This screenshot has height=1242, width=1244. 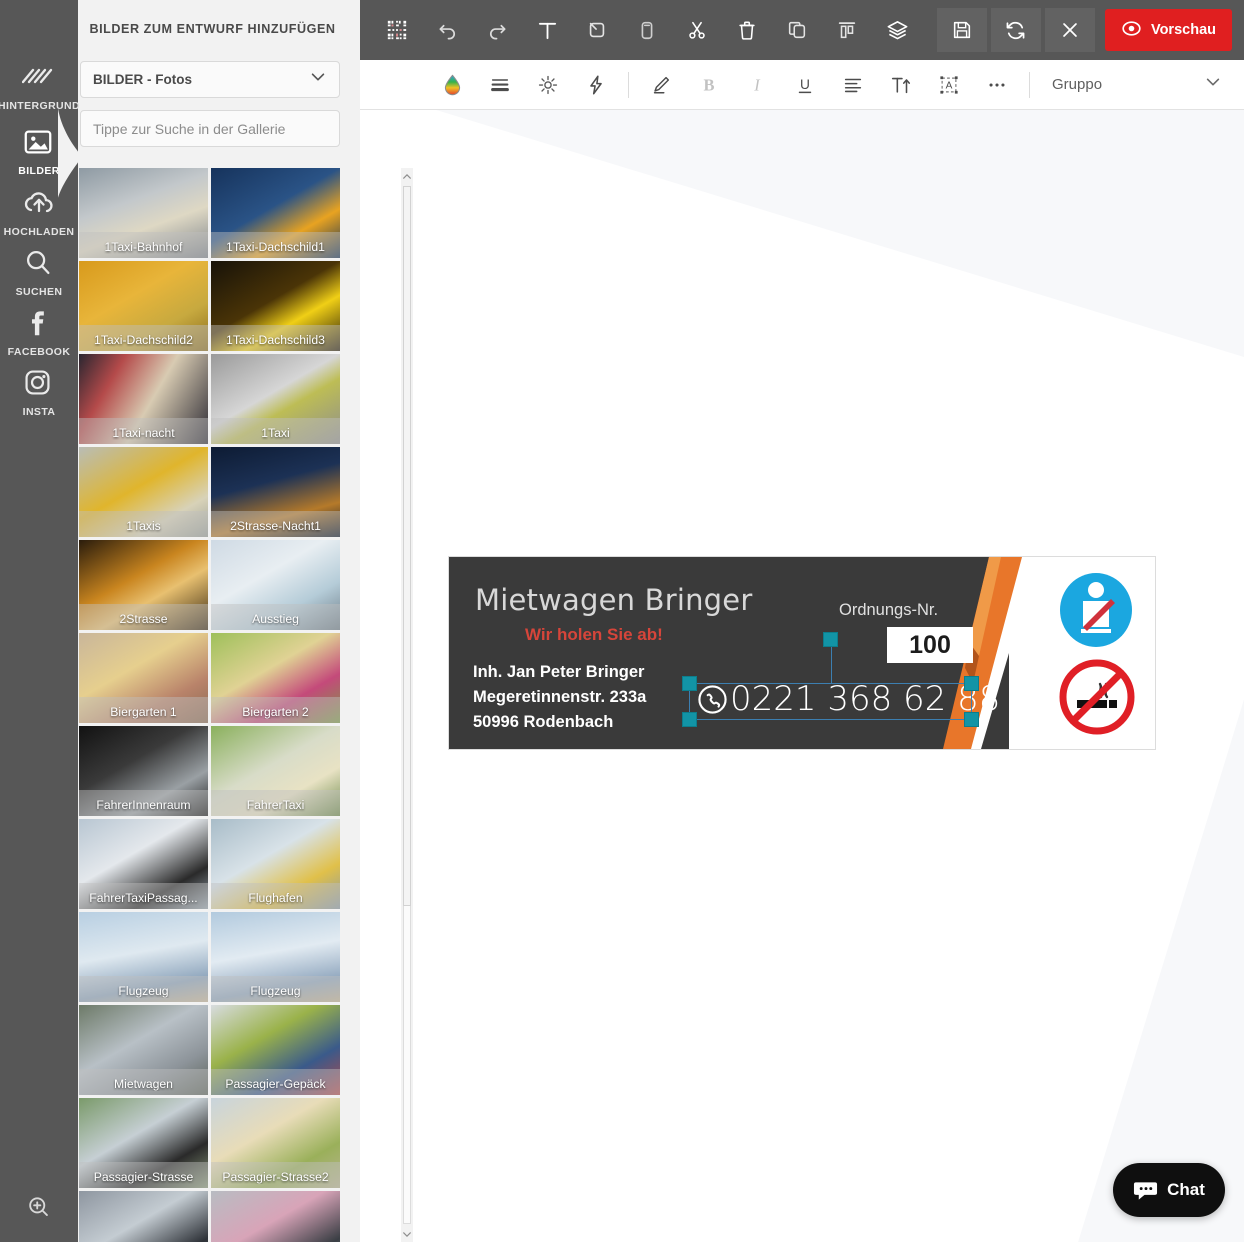 What do you see at coordinates (930, 645) in the screenshot?
I see `card-order-number: 100` at bounding box center [930, 645].